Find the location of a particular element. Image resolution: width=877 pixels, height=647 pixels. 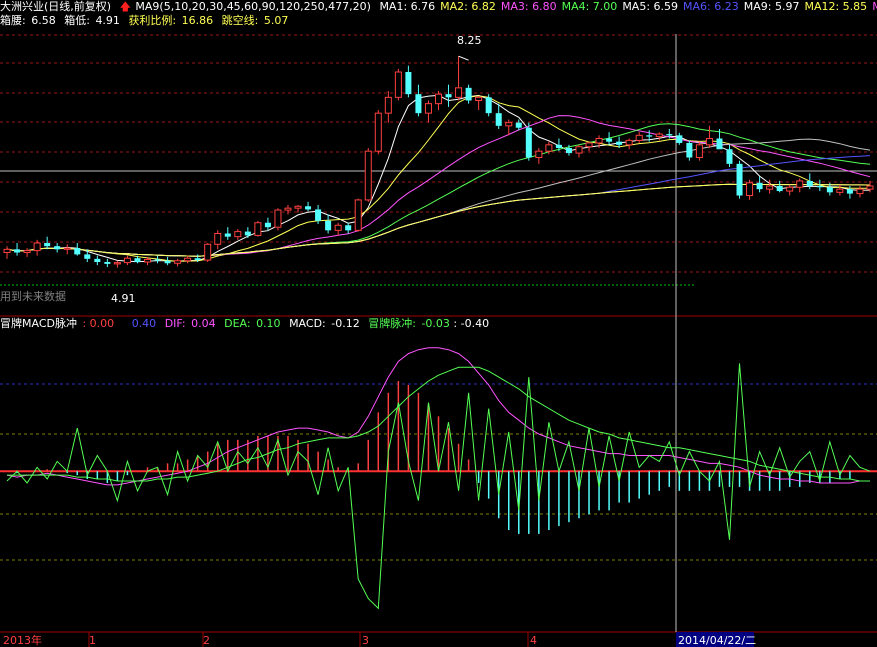

month-label-2: 2 is located at coordinates (206, 640).